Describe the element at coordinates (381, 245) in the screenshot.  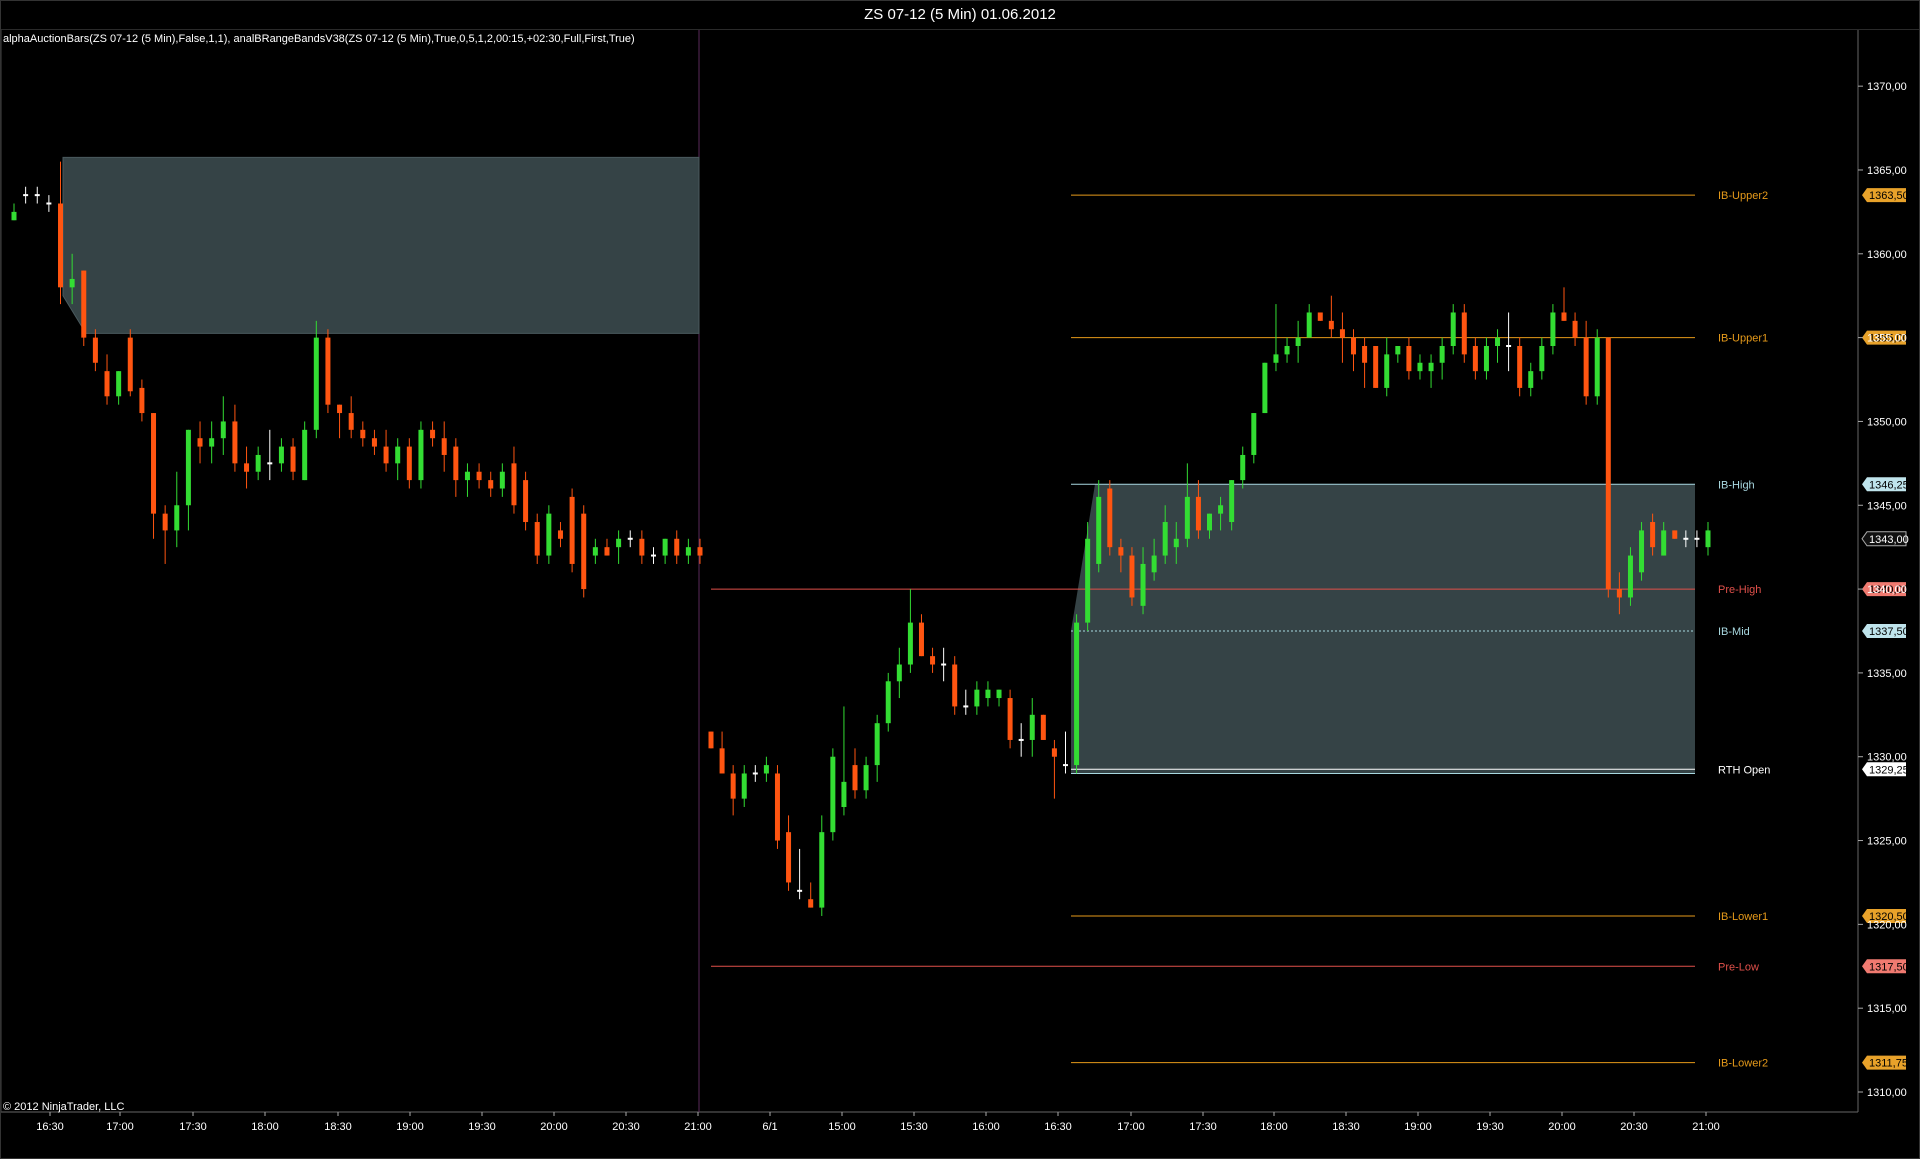
I see `previous-session-range` at that location.